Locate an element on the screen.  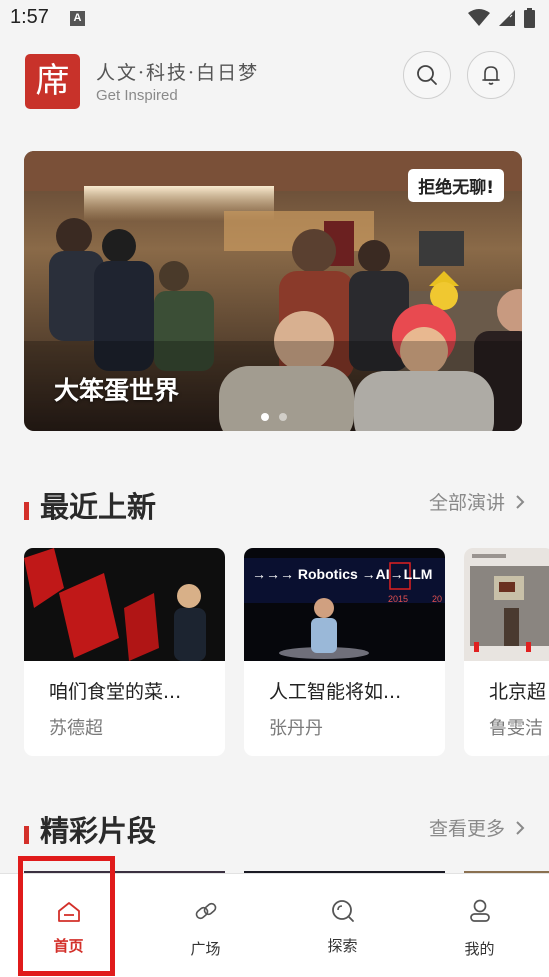
all-talks-link: 全部演讲 is located at coordinates (477, 501).